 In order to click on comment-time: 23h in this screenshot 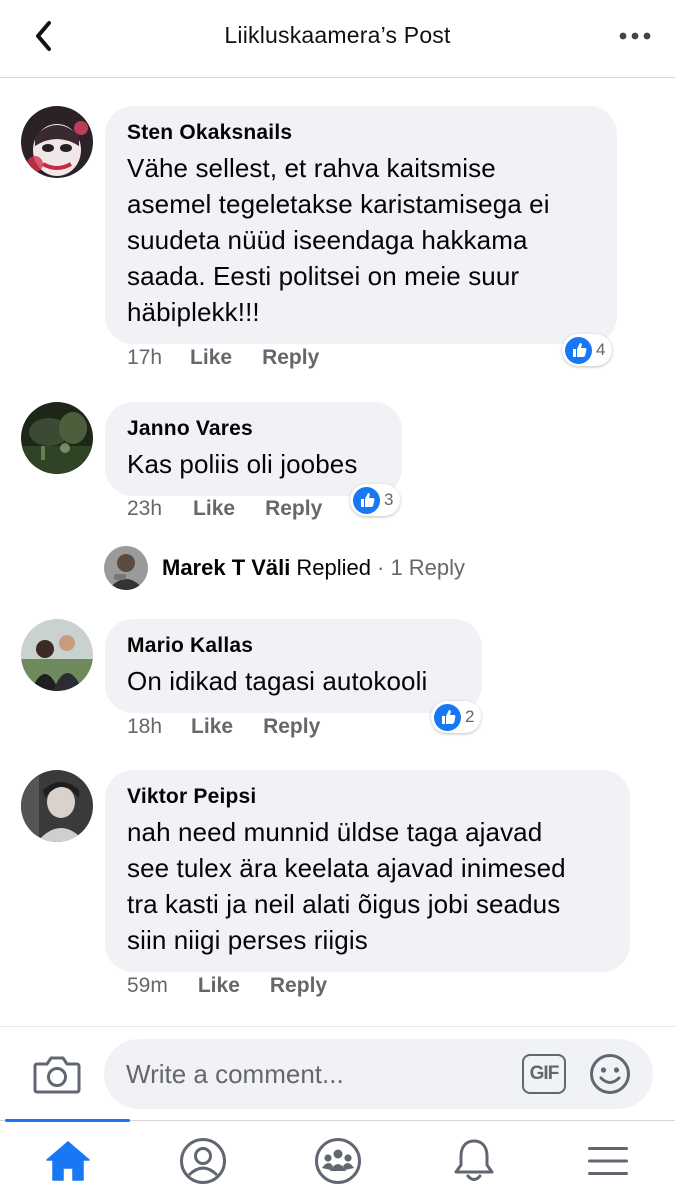, I will do `click(144, 509)`.